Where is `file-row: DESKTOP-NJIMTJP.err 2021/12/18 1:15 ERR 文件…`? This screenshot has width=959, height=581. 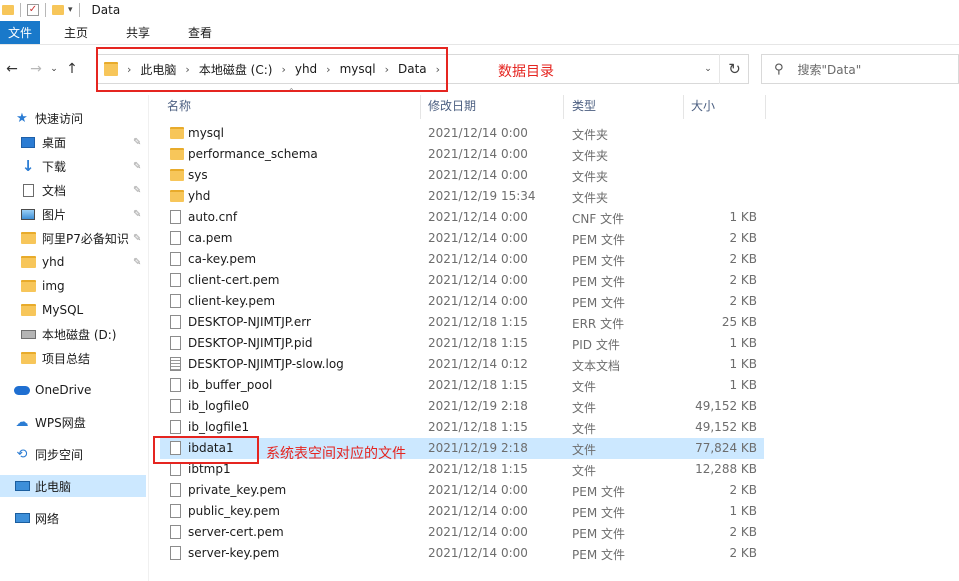 file-row: DESKTOP-NJIMTJP.err 2021/12/18 1:15 ERR 文件… is located at coordinates (462, 322).